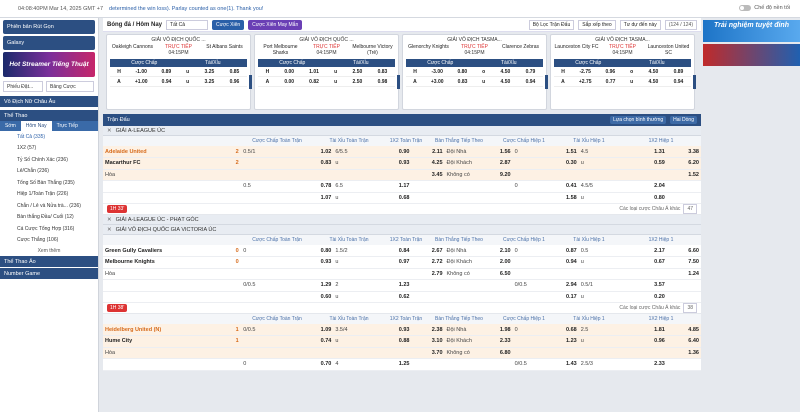  Describe the element at coordinates (49, 206) in the screenshot. I see `sidebar-item: Chẵn / Lẻ và Nửa trà... (236)` at that location.